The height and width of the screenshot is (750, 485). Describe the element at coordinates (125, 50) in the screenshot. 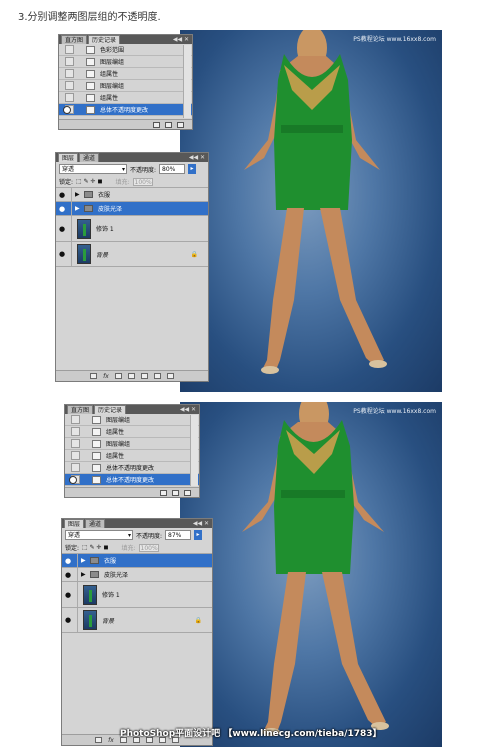

I see `history-item: 色彩范围` at that location.